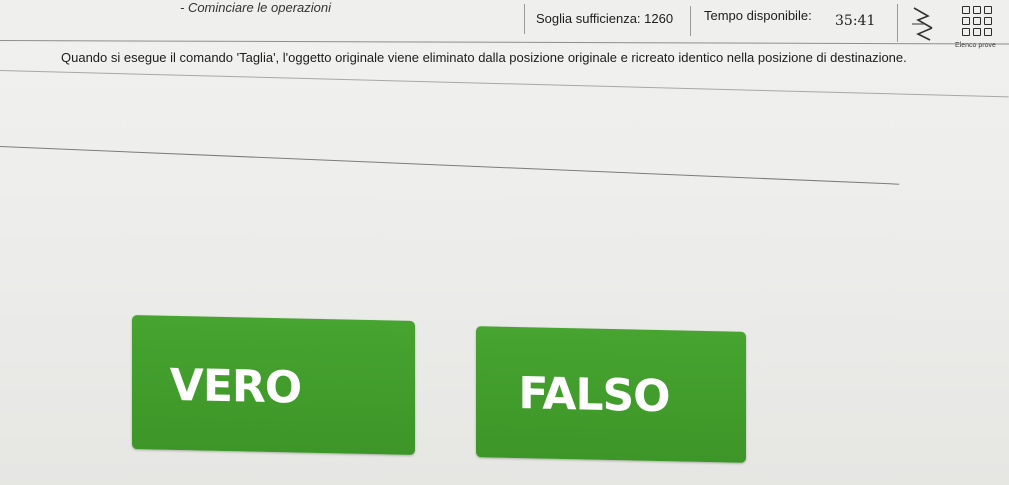 Image resolution: width=1009 pixels, height=485 pixels. Describe the element at coordinates (450, 165) in the screenshot. I see `question-separator` at that location.